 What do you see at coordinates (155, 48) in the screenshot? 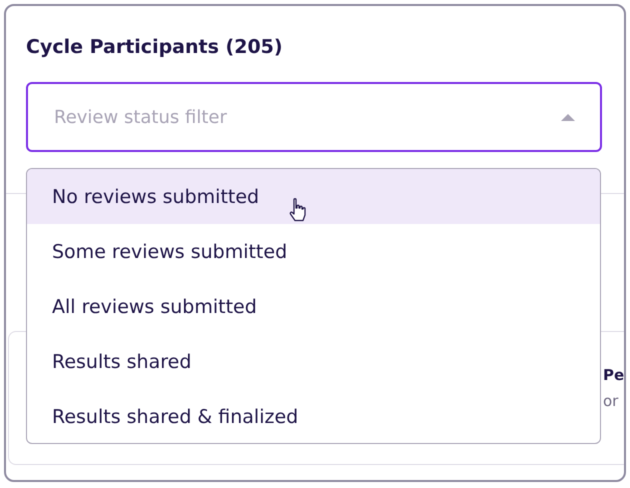
I see `card-title: Cycle Participants (205)` at bounding box center [155, 48].